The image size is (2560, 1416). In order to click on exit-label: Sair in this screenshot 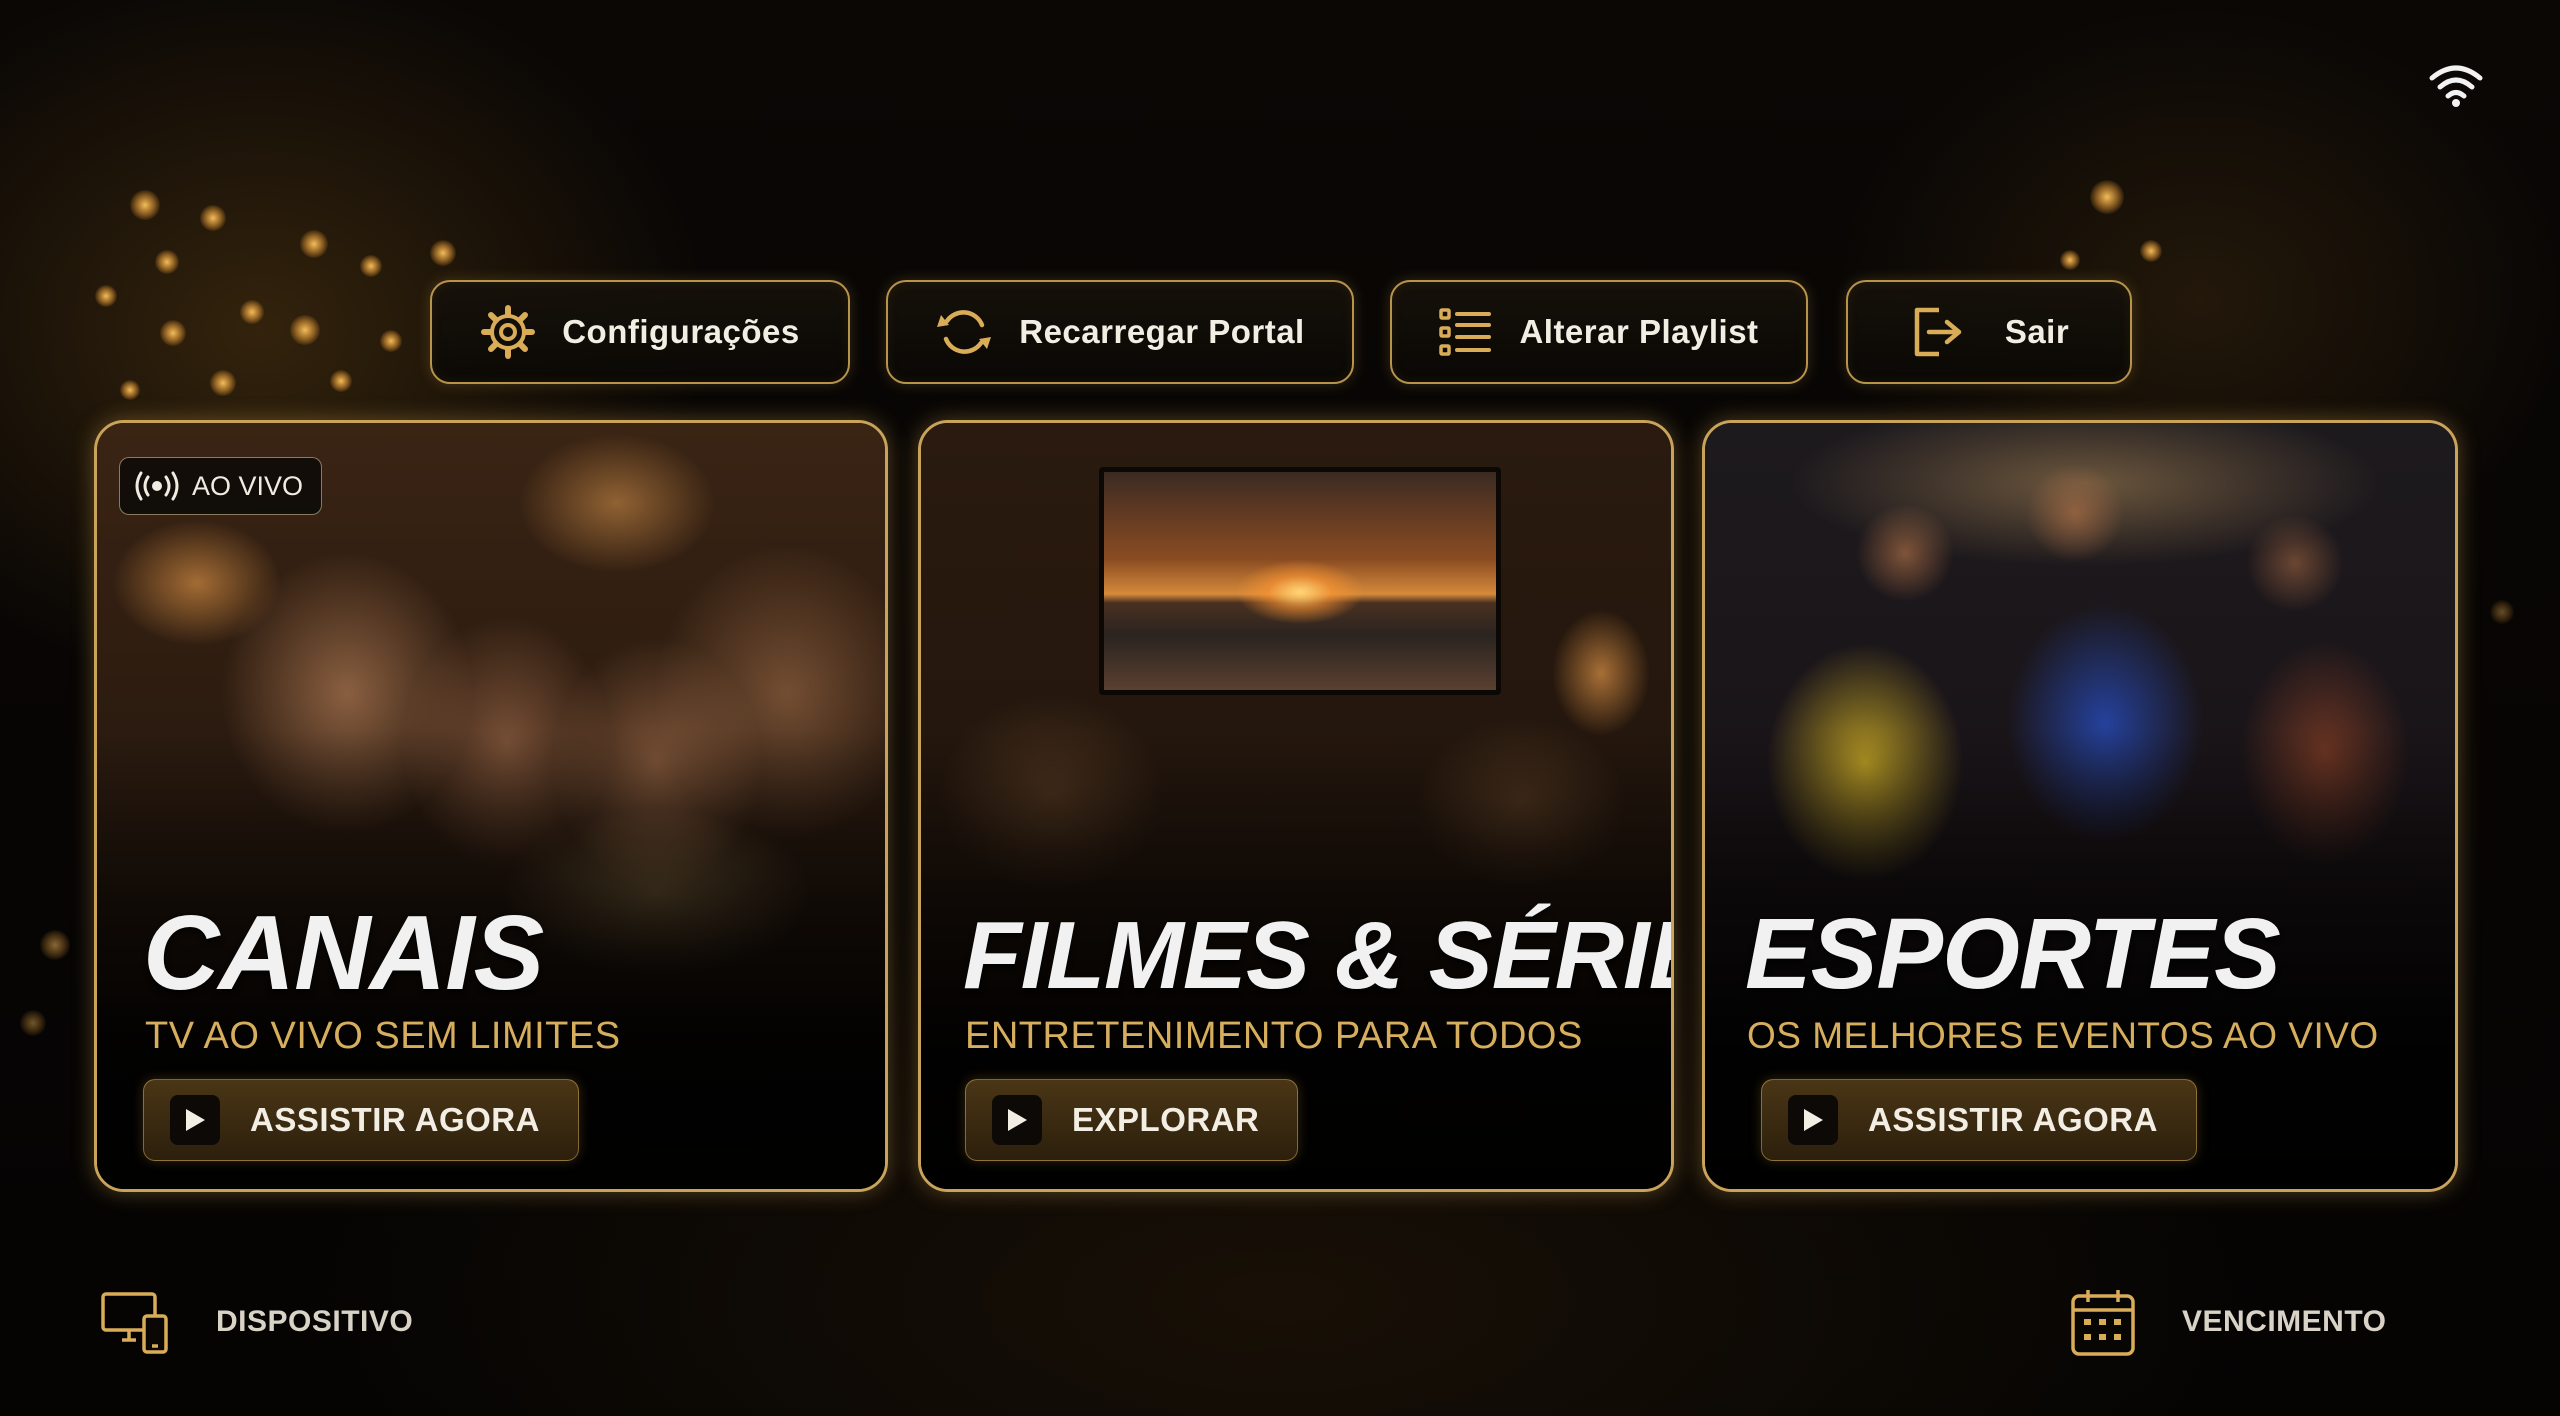, I will do `click(2037, 331)`.